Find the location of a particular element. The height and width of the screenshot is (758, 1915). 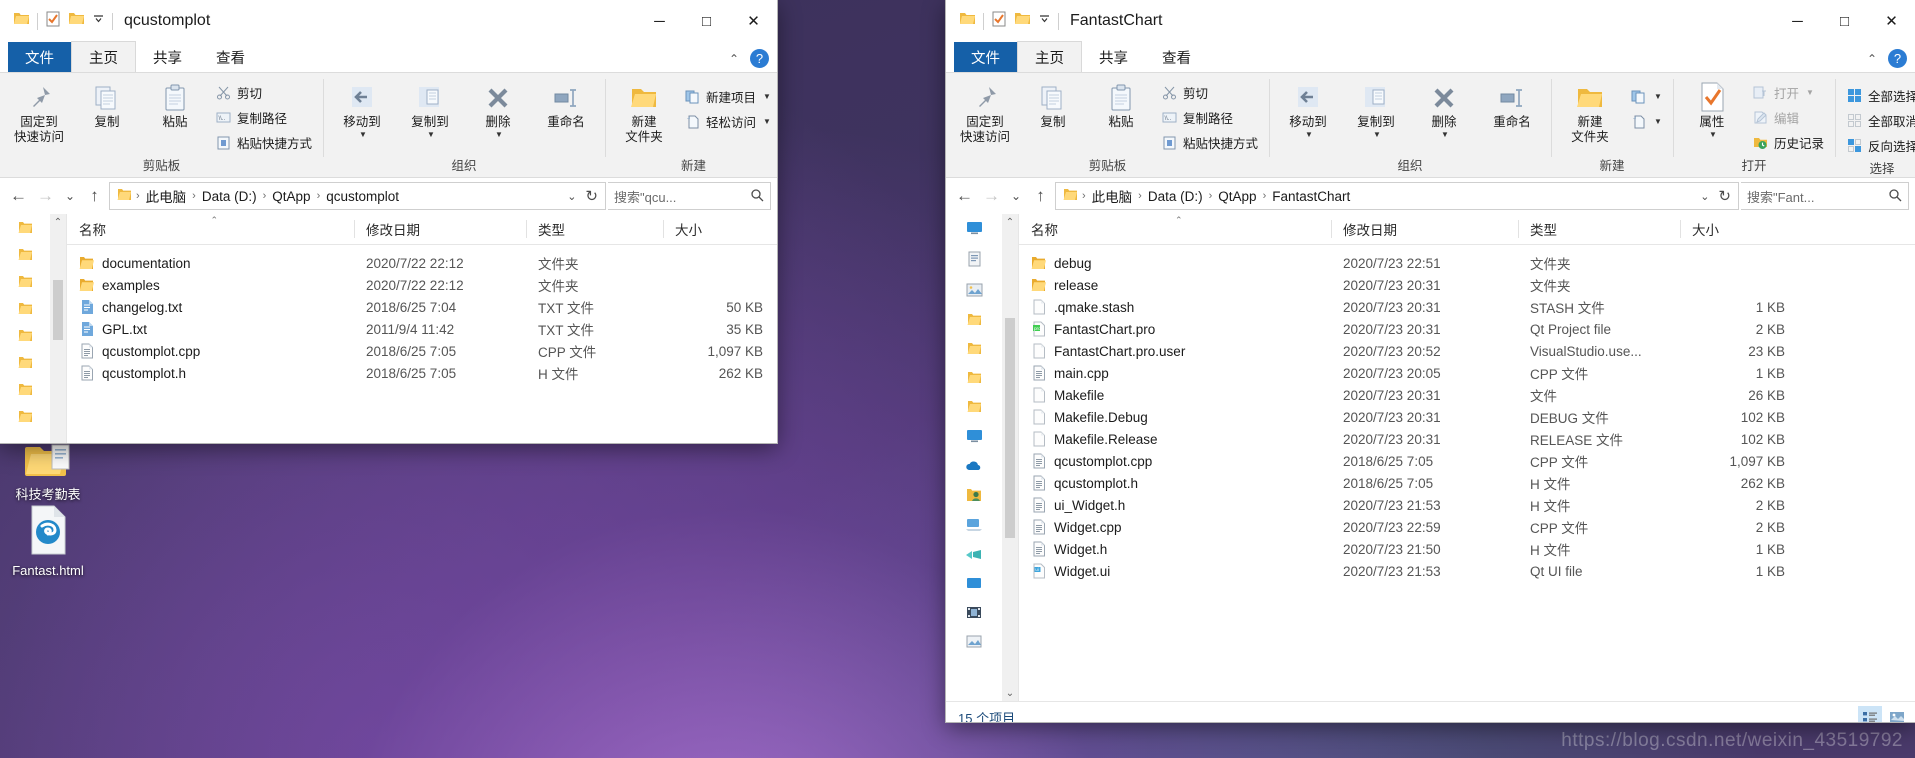

window2-window-controls: ─ □ ✕ is located at coordinates (1844, 21).